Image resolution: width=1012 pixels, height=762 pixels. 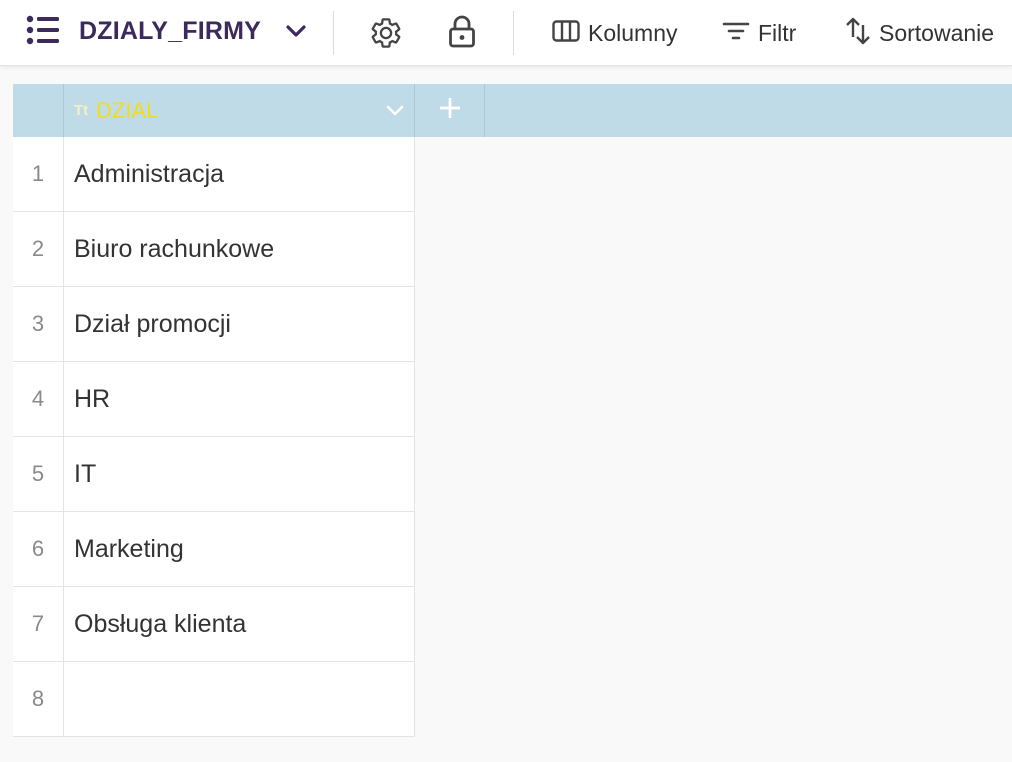 What do you see at coordinates (633, 32) in the screenshot?
I see `columns-label: Kolumny` at bounding box center [633, 32].